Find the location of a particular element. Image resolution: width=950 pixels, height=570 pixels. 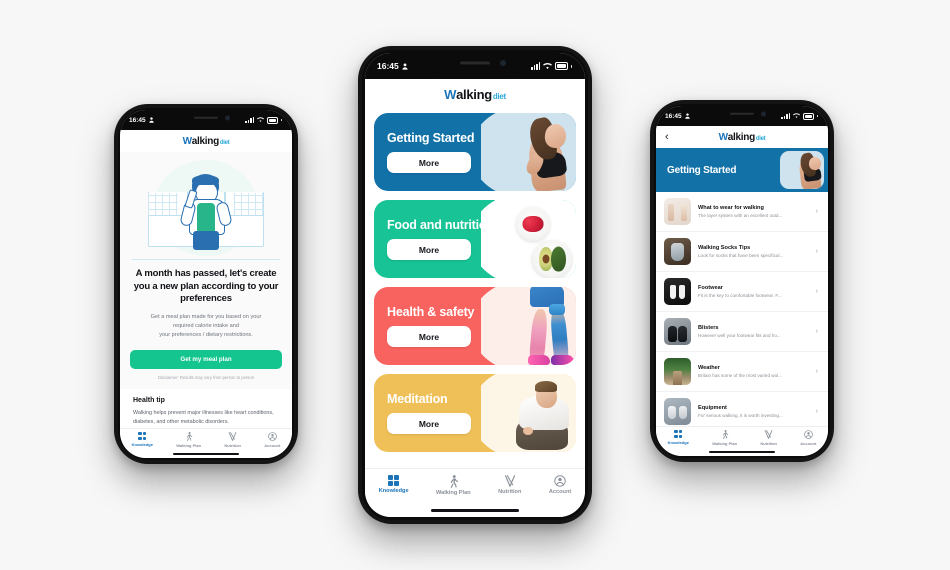

meditator-hair is located at coordinates (546, 386).